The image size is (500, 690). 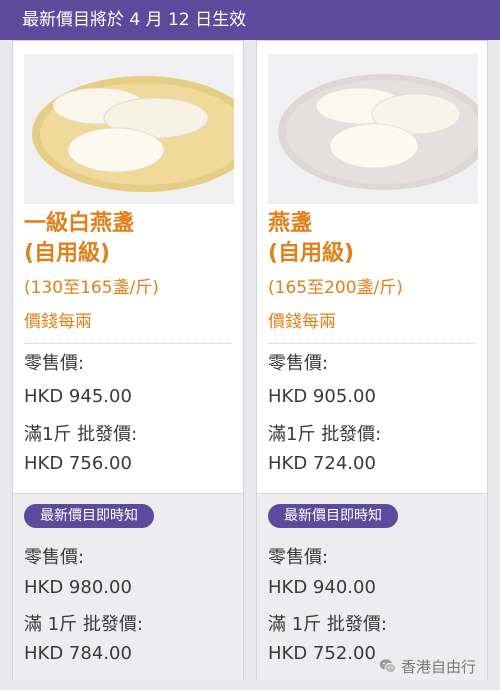 What do you see at coordinates (373, 239) in the screenshot?
I see `product-name: 燕盞 (自用級)` at bounding box center [373, 239].